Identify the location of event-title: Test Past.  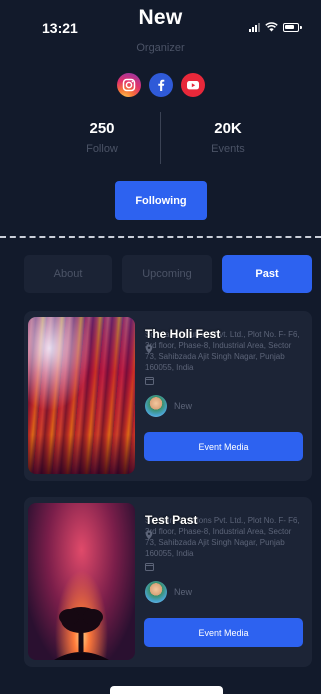
(171, 520).